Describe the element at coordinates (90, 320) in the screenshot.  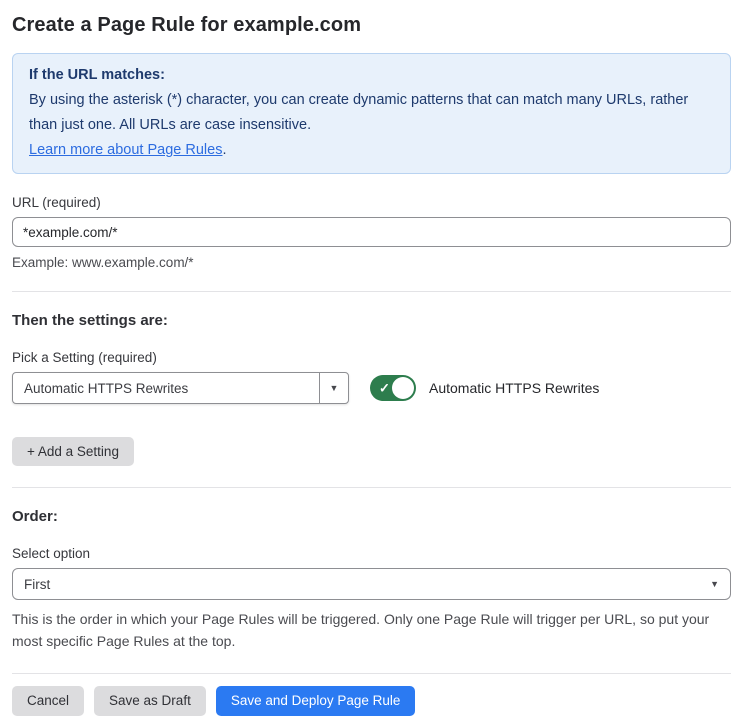
I see `settings-section-heading: Then the settings are:` at that location.